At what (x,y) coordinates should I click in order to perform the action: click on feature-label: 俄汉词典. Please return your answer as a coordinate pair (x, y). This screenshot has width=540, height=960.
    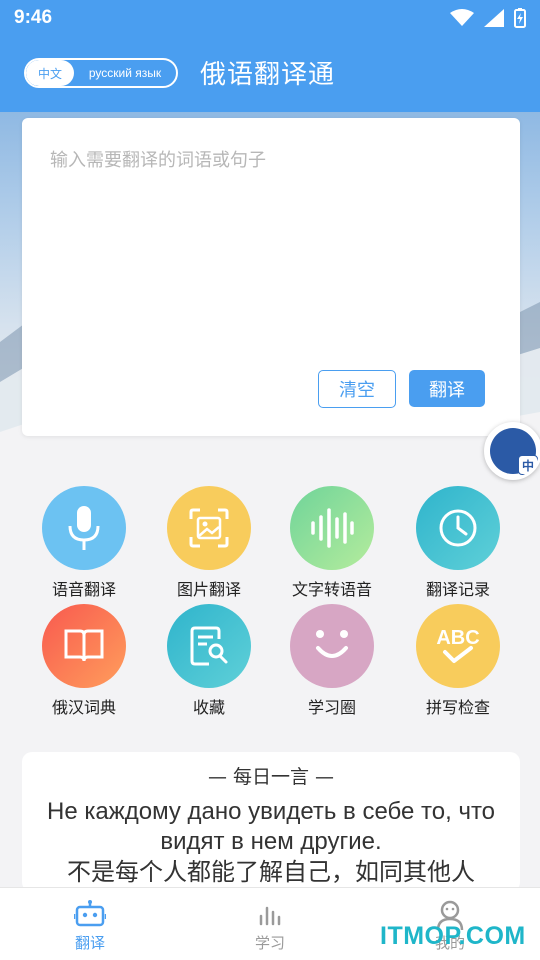
    Looking at the image, I should click on (83, 707).